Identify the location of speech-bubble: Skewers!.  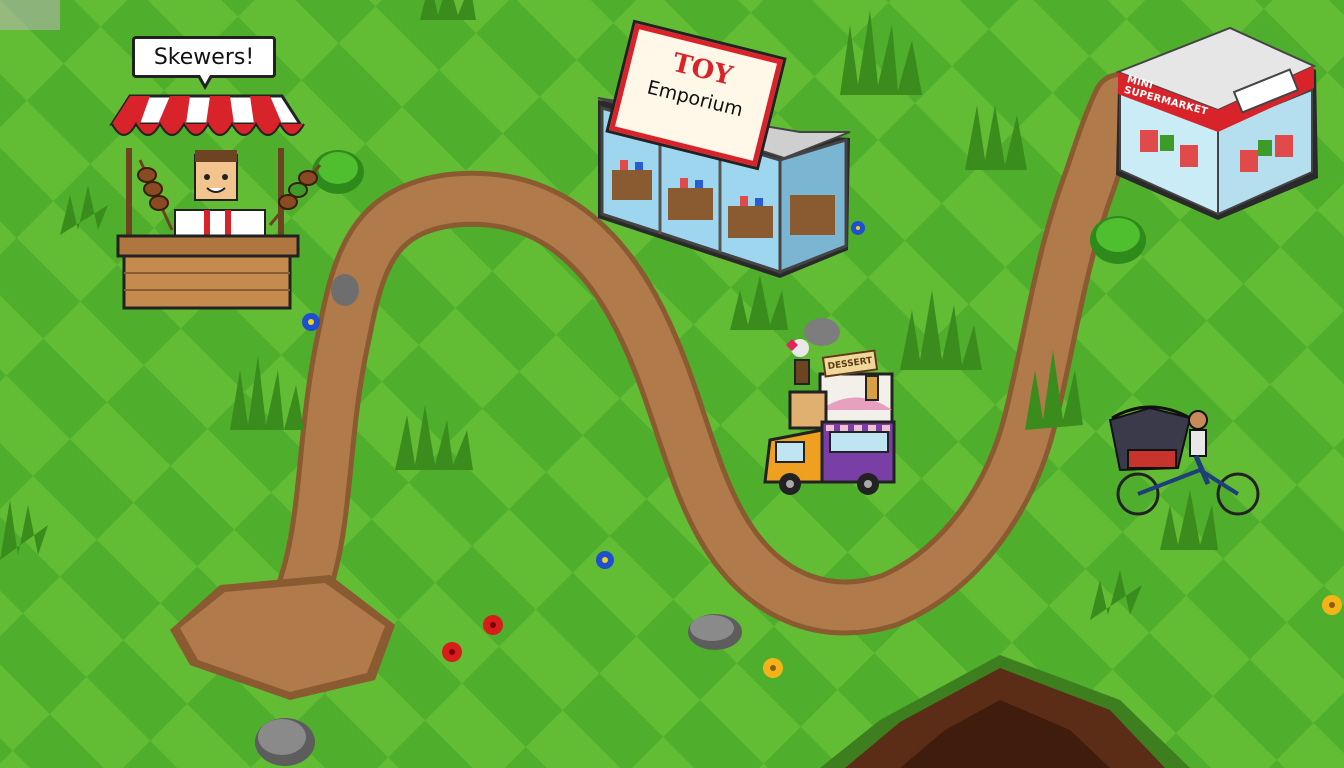
(204, 57).